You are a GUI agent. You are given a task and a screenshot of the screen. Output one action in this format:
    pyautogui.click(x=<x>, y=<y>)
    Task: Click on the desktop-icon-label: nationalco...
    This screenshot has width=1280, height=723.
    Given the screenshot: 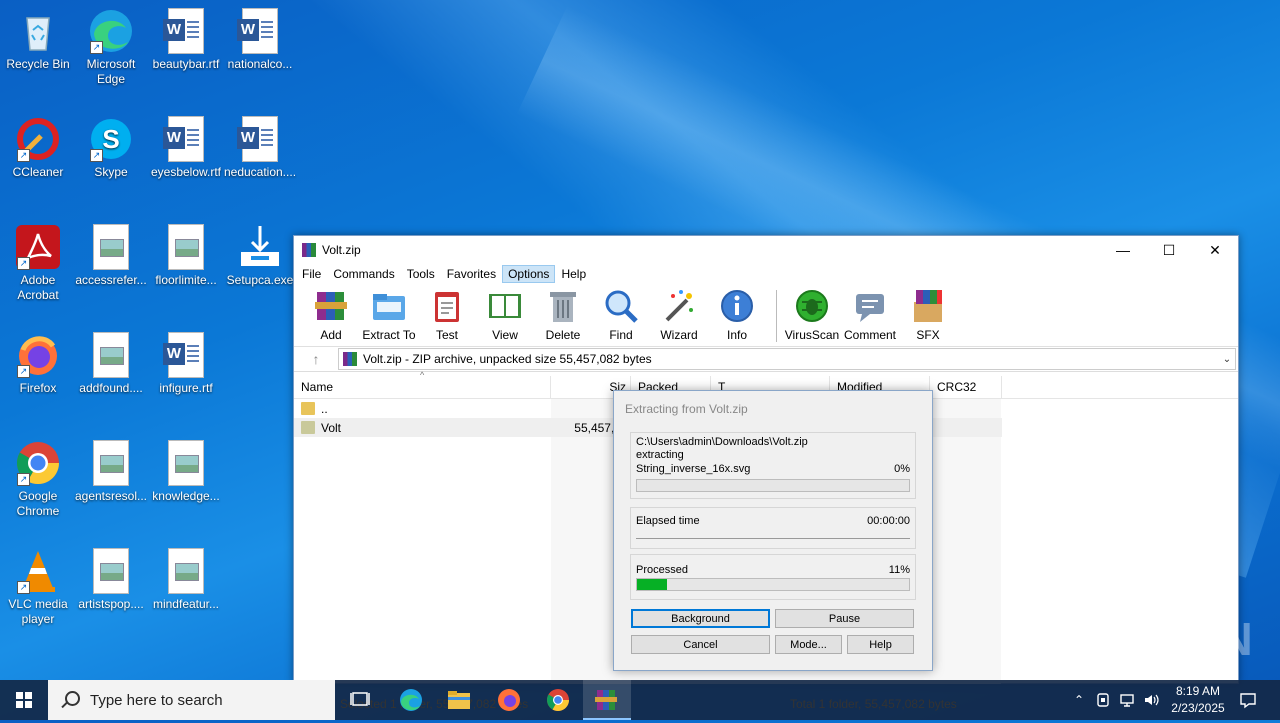 What is the action you would take?
    pyautogui.click(x=260, y=64)
    